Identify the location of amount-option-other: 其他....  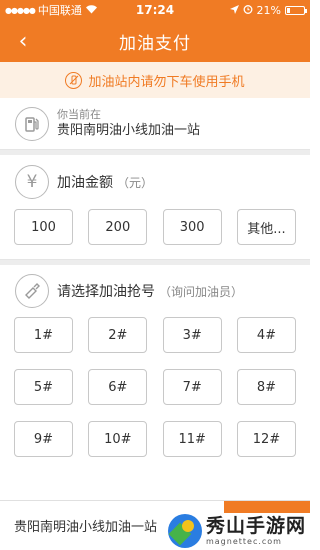
(266, 227).